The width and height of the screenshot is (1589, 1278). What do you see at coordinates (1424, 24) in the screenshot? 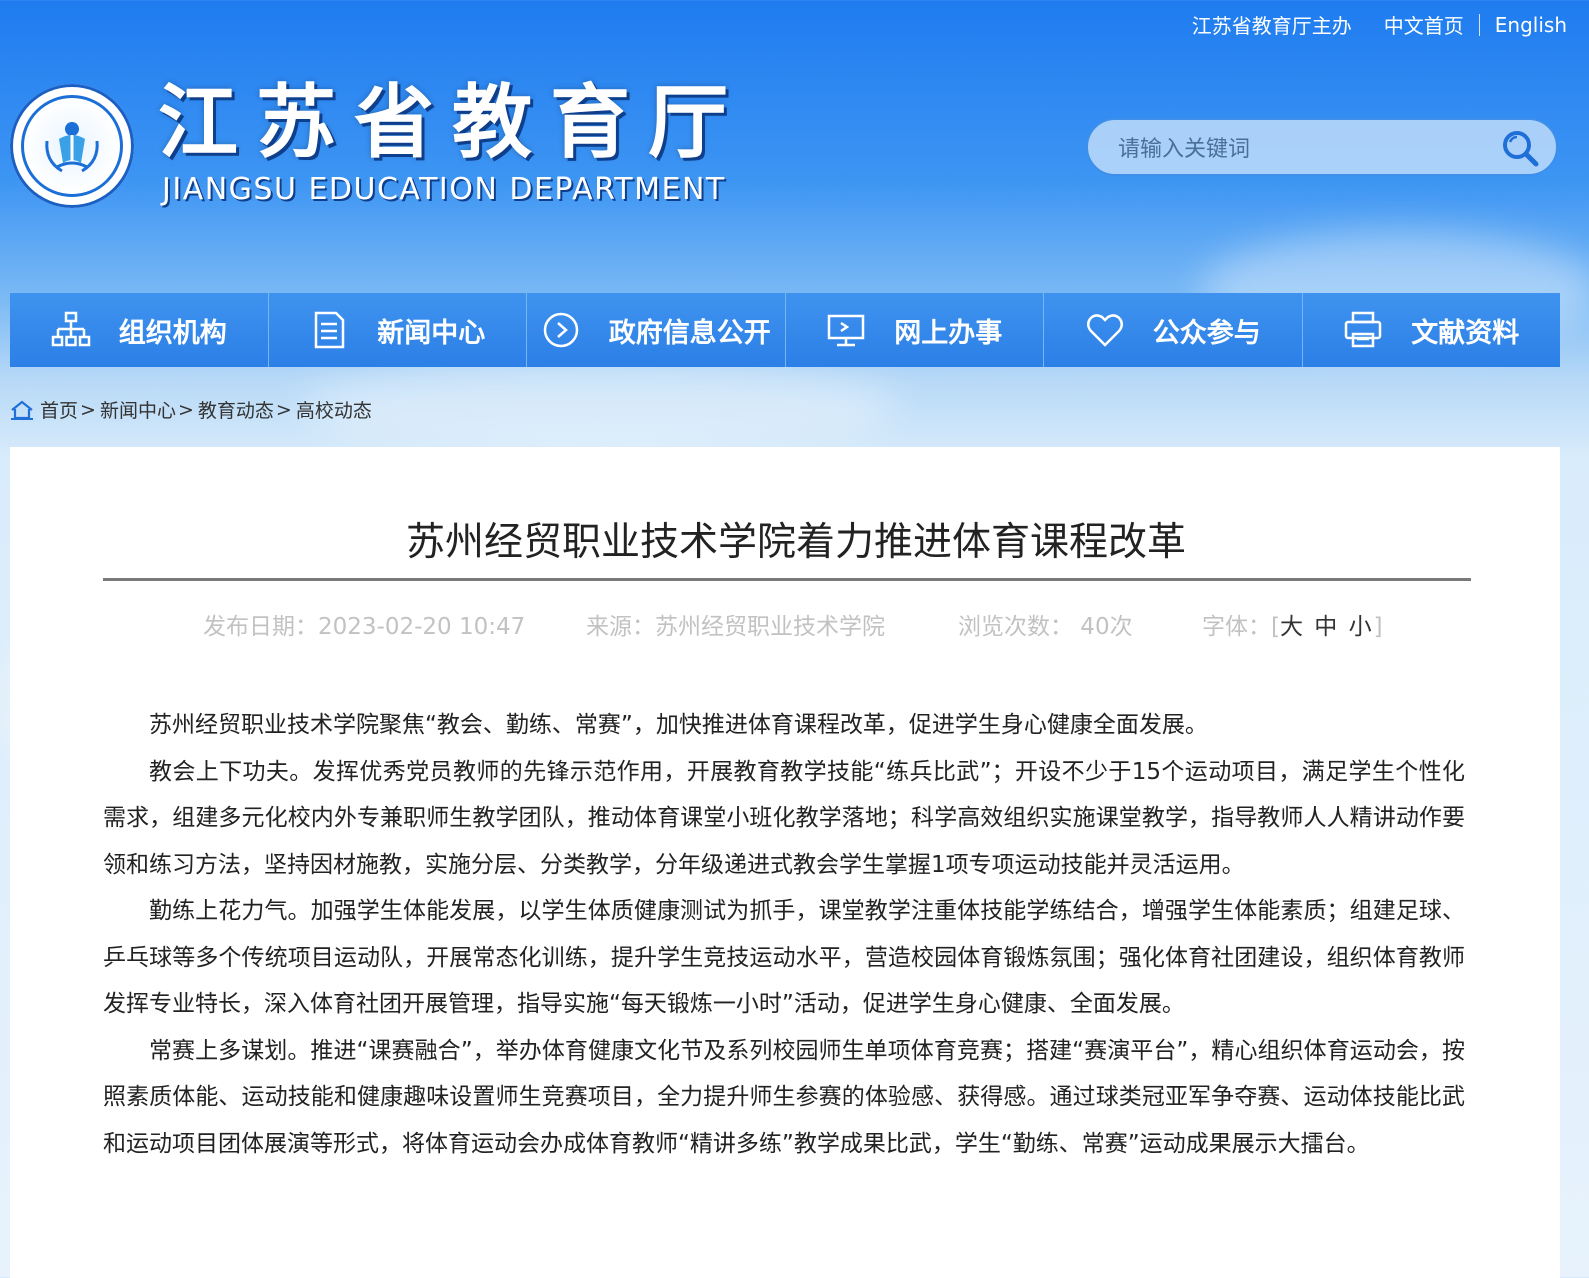
I see `chinese-home-link: 中文首页` at bounding box center [1424, 24].